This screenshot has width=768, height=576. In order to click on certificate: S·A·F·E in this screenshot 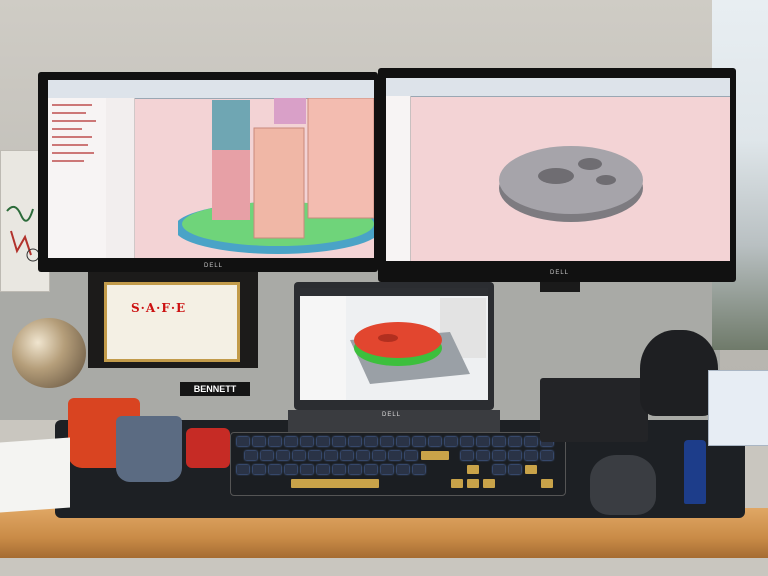, I will do `click(172, 322)`.